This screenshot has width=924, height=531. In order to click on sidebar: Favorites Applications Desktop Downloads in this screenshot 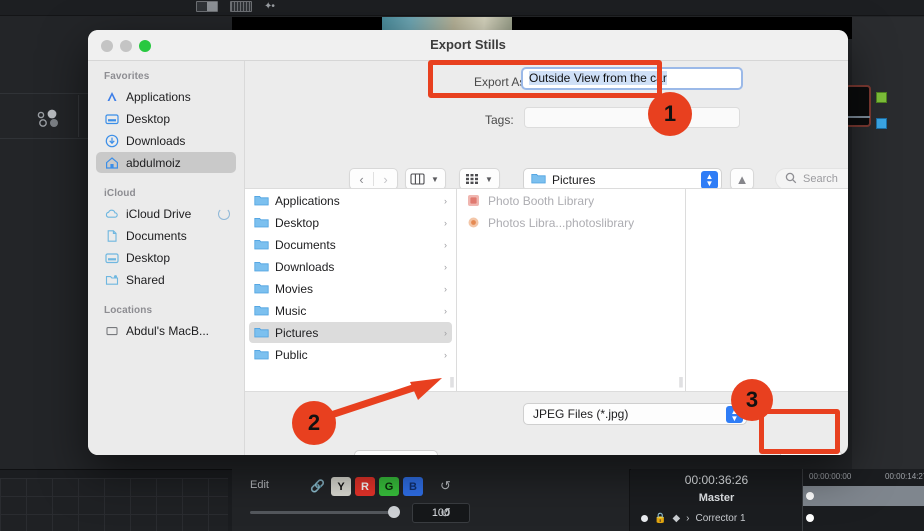, I will do `click(166, 258)`.